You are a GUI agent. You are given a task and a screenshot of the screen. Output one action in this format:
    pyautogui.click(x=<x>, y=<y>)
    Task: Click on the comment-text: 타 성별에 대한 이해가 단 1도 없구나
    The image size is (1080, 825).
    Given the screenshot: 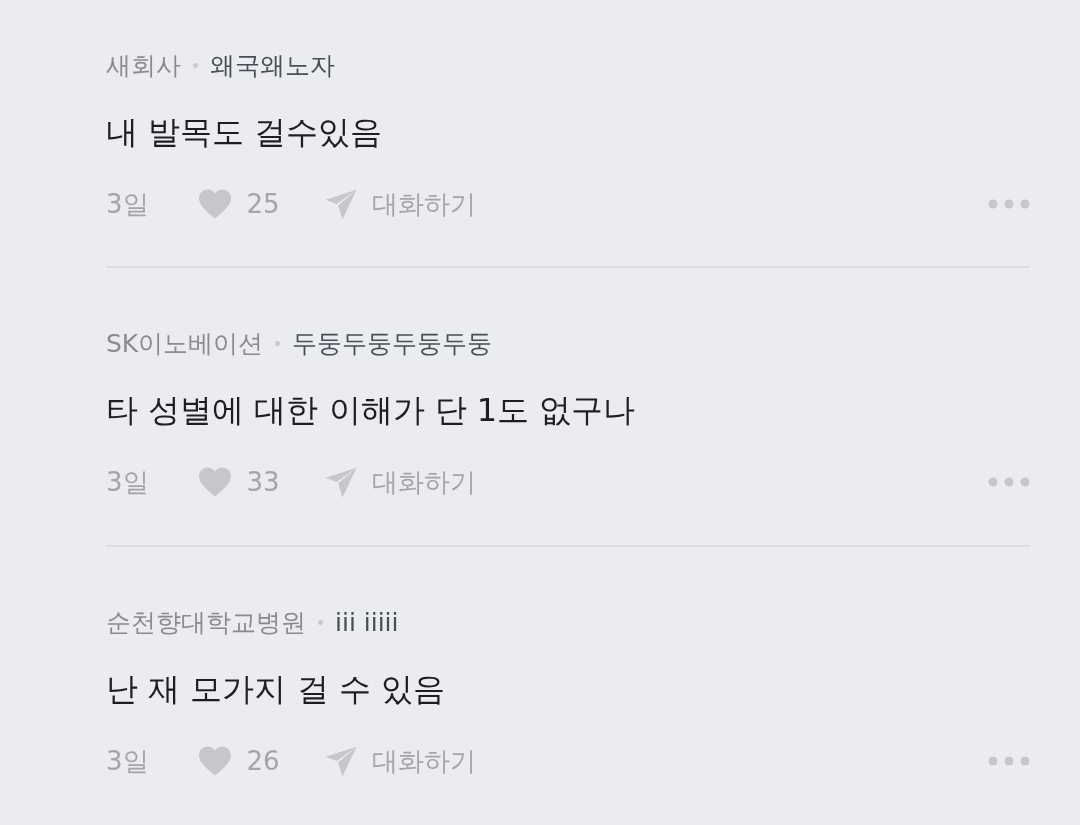 What is the action you would take?
    pyautogui.click(x=371, y=410)
    